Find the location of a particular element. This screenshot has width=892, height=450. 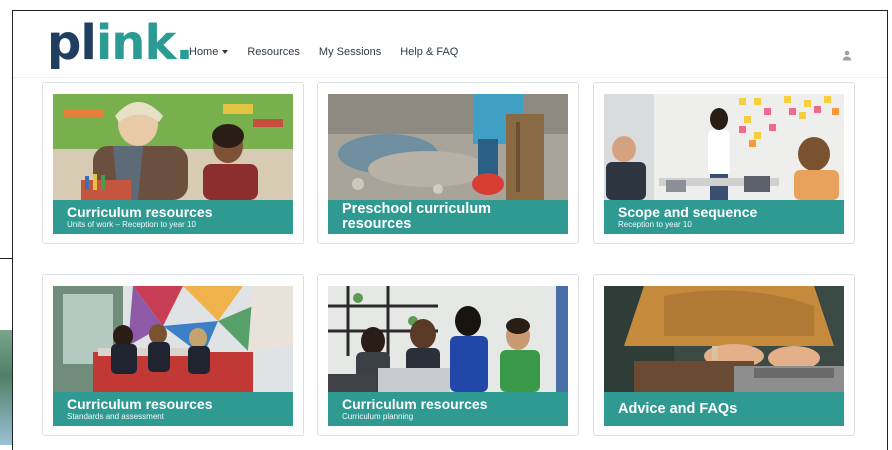

card-photo-teacher-student is located at coordinates (173, 147).